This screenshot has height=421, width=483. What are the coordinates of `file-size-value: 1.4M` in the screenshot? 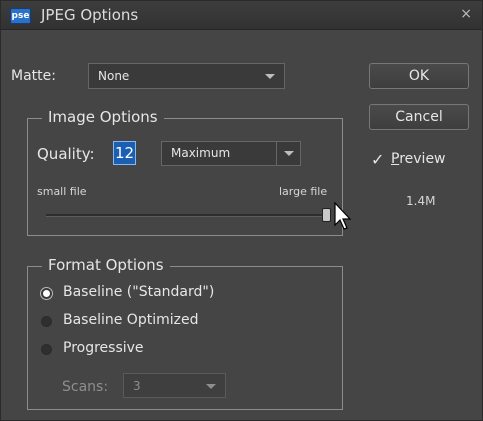 It's located at (421, 201).